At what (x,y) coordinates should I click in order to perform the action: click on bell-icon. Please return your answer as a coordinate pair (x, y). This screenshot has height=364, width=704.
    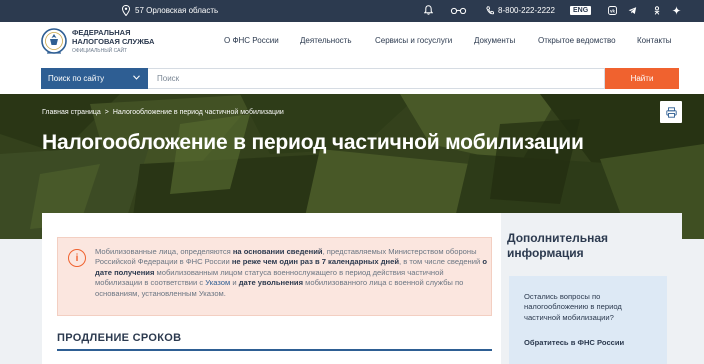
    Looking at the image, I should click on (428, 10).